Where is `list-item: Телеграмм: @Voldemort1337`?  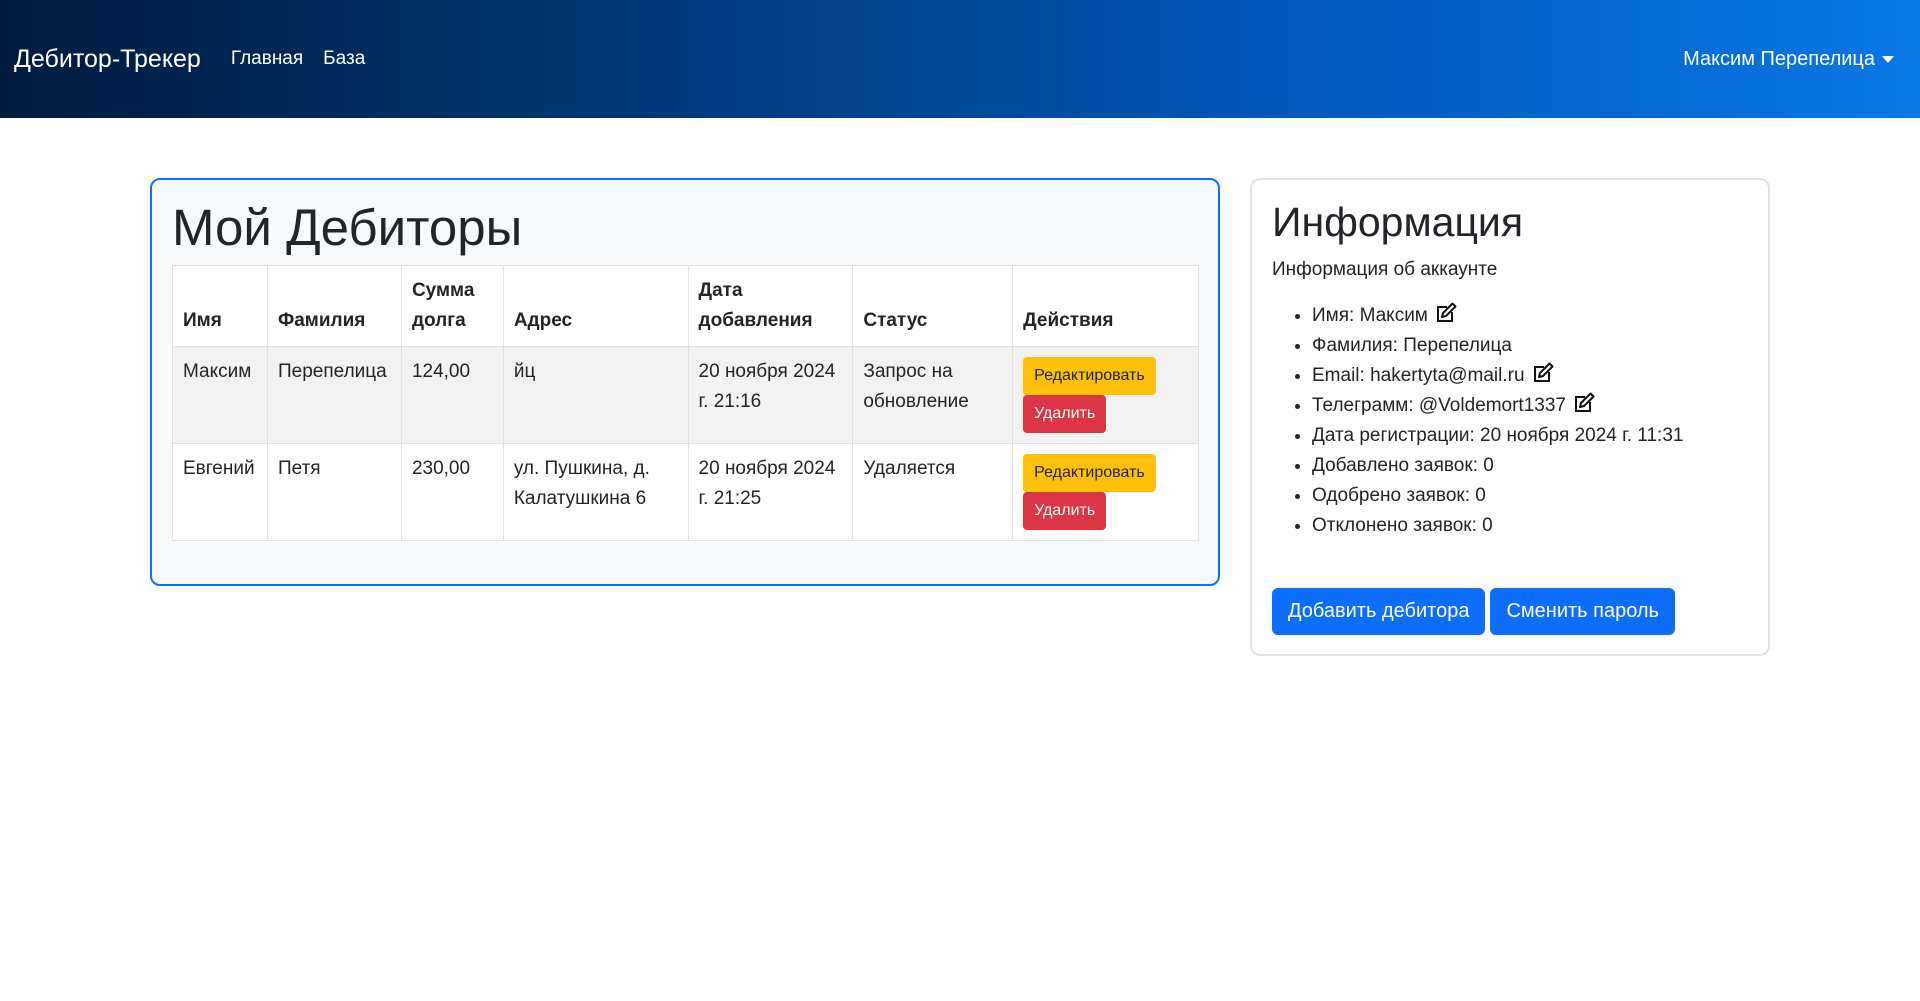
list-item: Телеграмм: @Voldemort1337 is located at coordinates (1530, 406).